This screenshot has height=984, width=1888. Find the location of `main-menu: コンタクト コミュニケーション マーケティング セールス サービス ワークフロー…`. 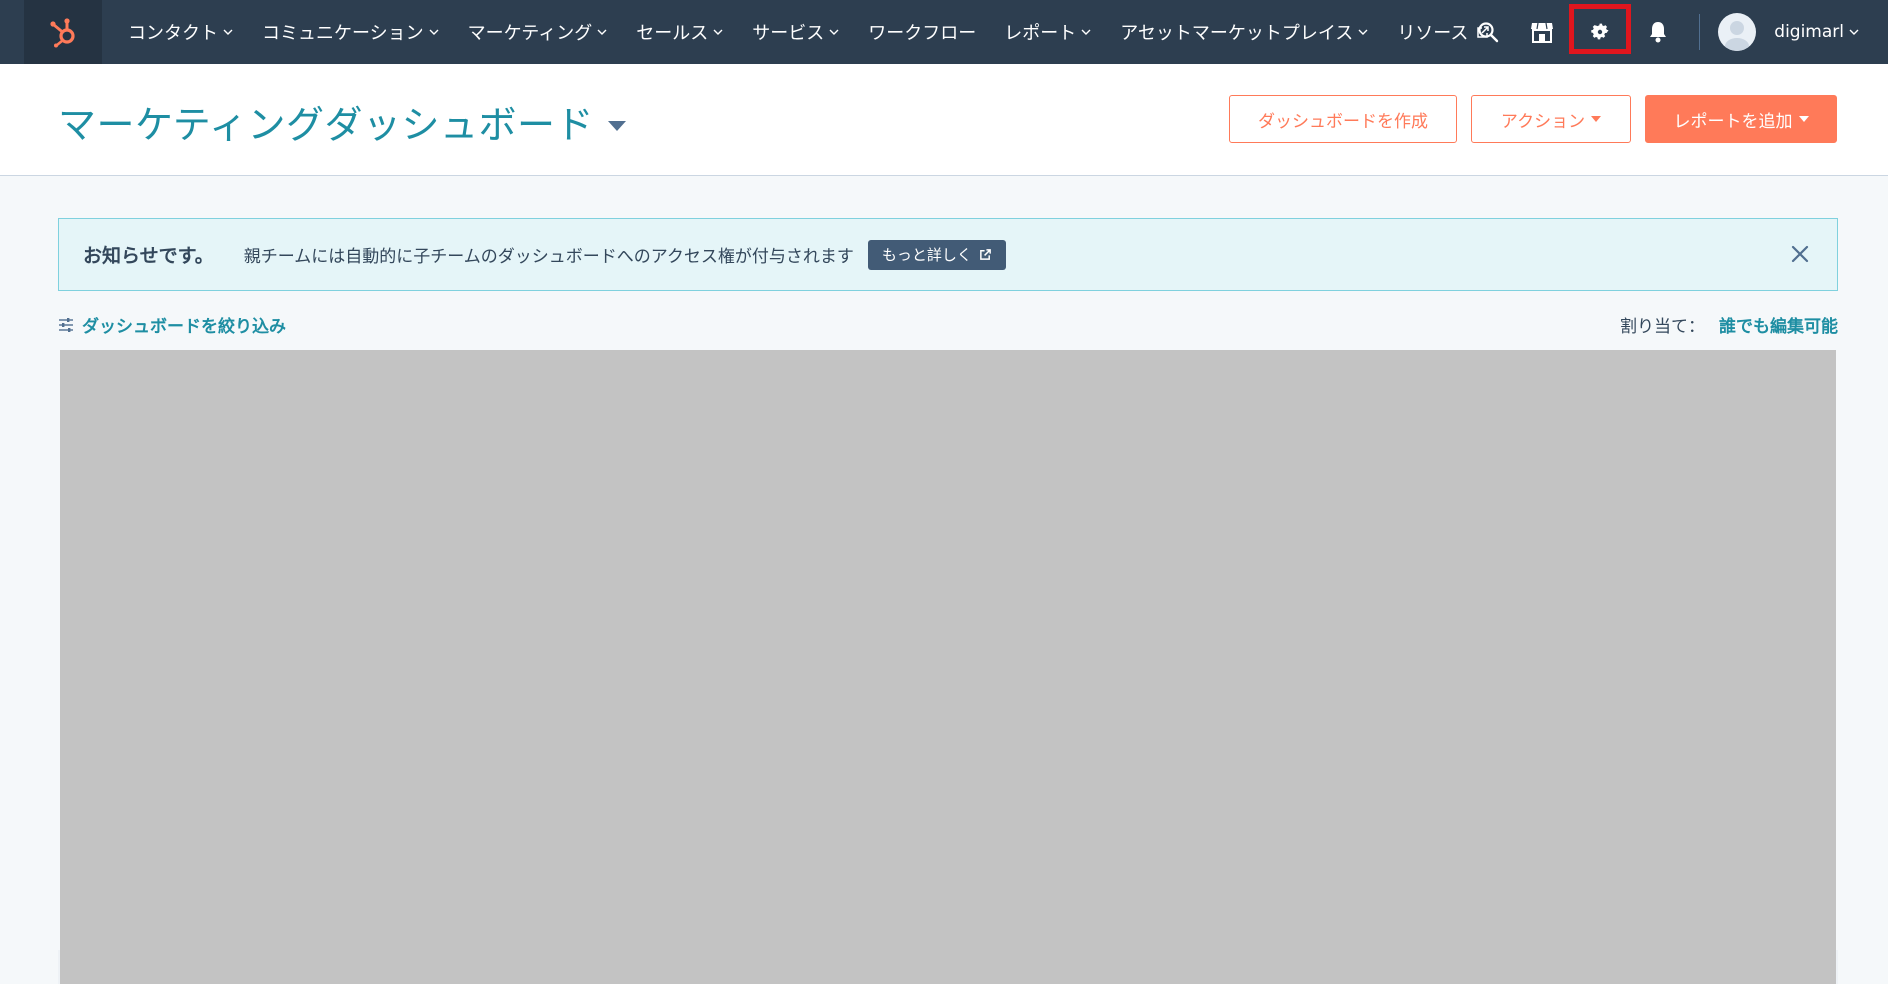

main-menu: コンタクト コミュニケーション マーケティング セールス サービス ワークフロー… is located at coordinates (809, 32).